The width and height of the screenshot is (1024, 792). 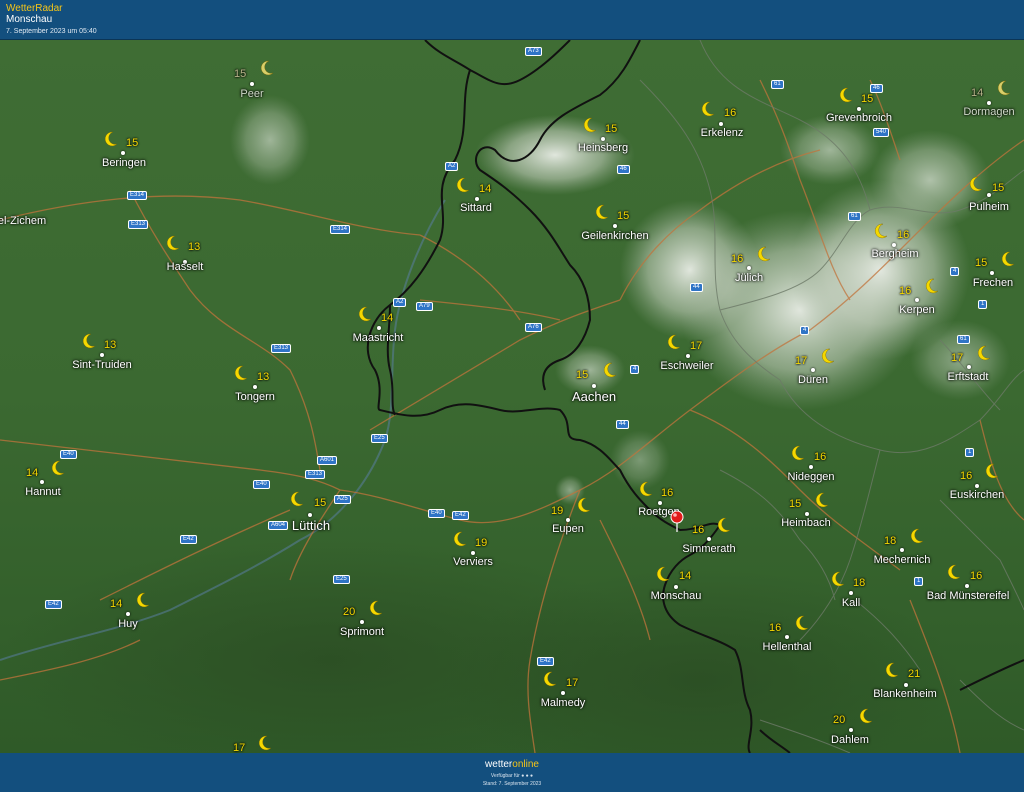 I want to click on city-label-erftstadt: Erftstadt, so click(x=968, y=377).